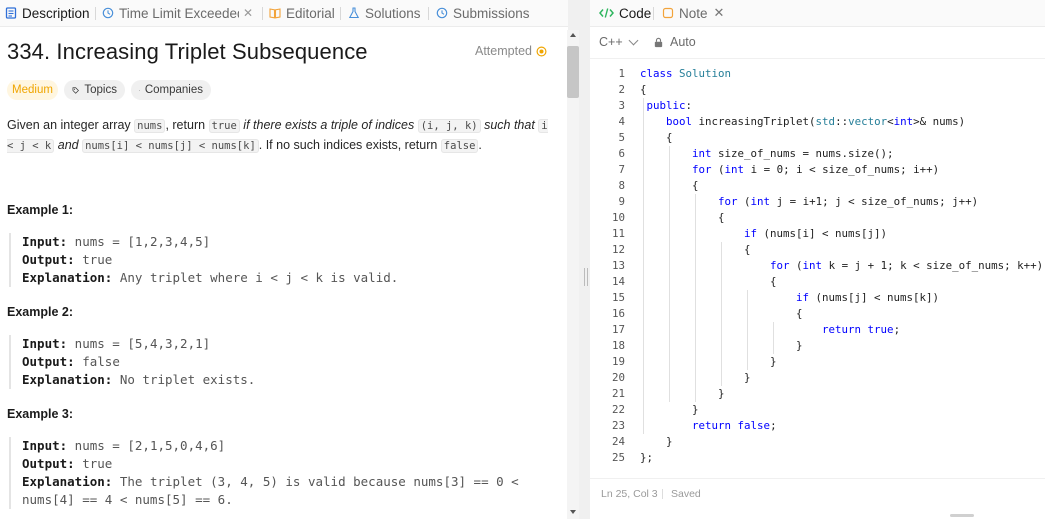 This screenshot has width=1045, height=519. Describe the element at coordinates (647, 457) in the screenshot. I see `code-text: };` at that location.